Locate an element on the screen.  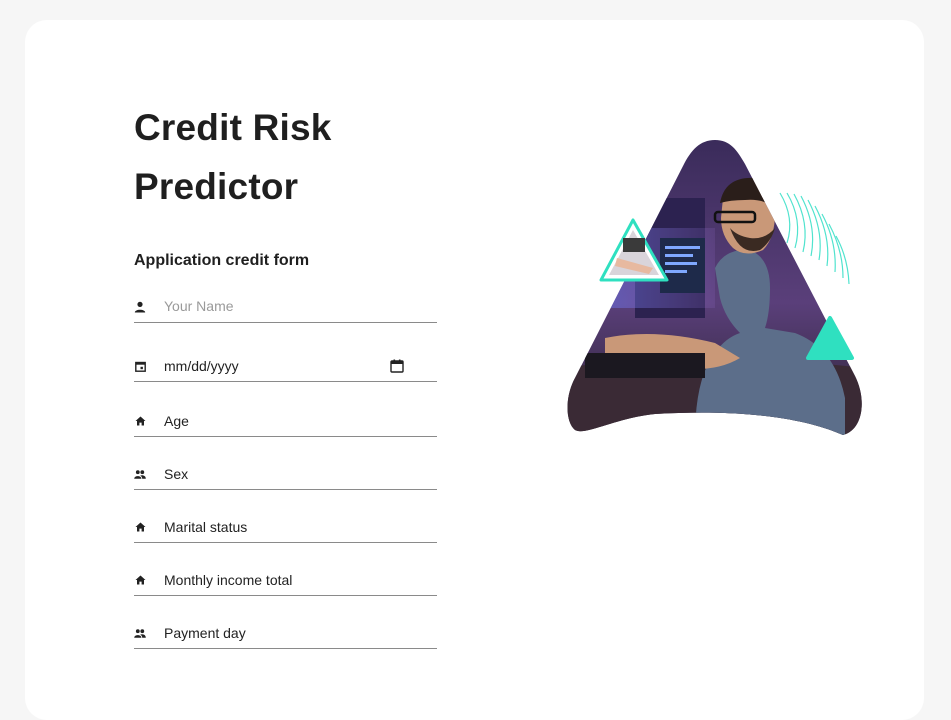
date-picker-button is located at coordinates (397, 366).